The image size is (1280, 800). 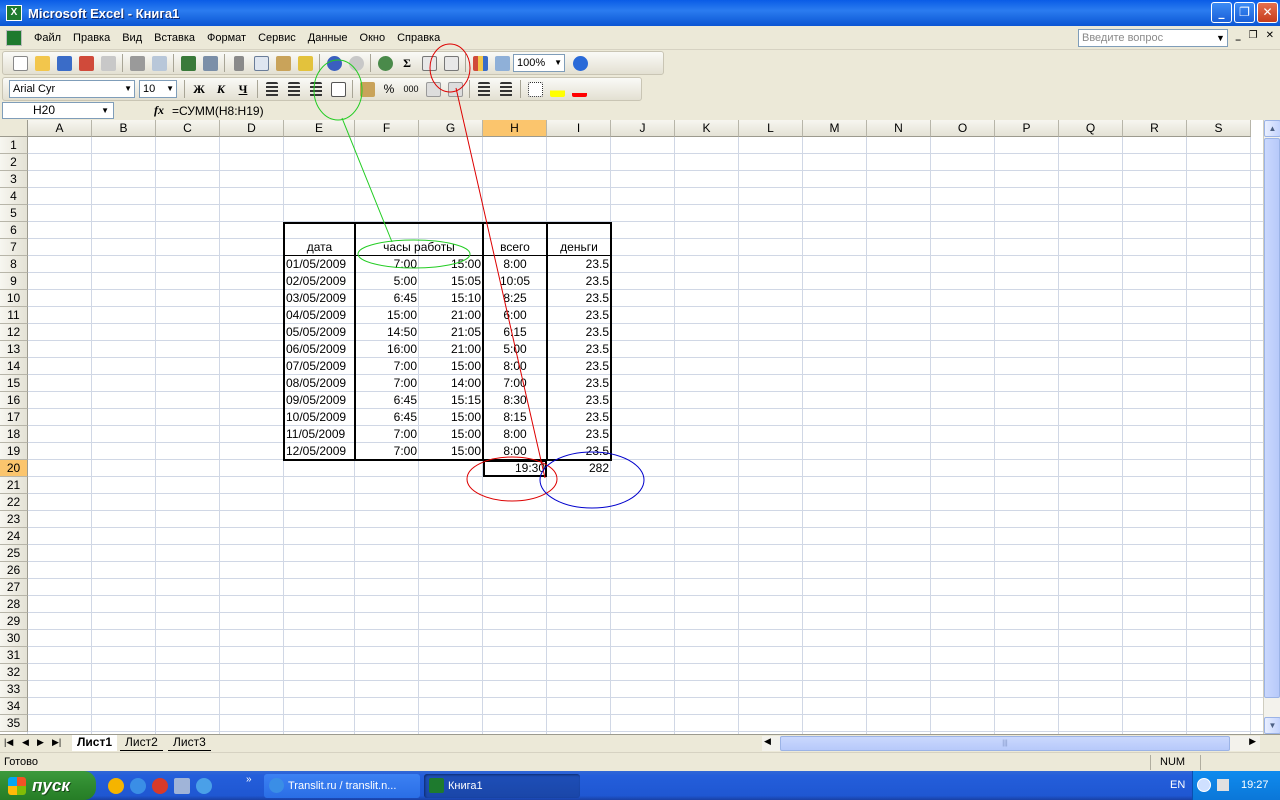 I want to click on chart-wizard-icon, so click(x=480, y=63).